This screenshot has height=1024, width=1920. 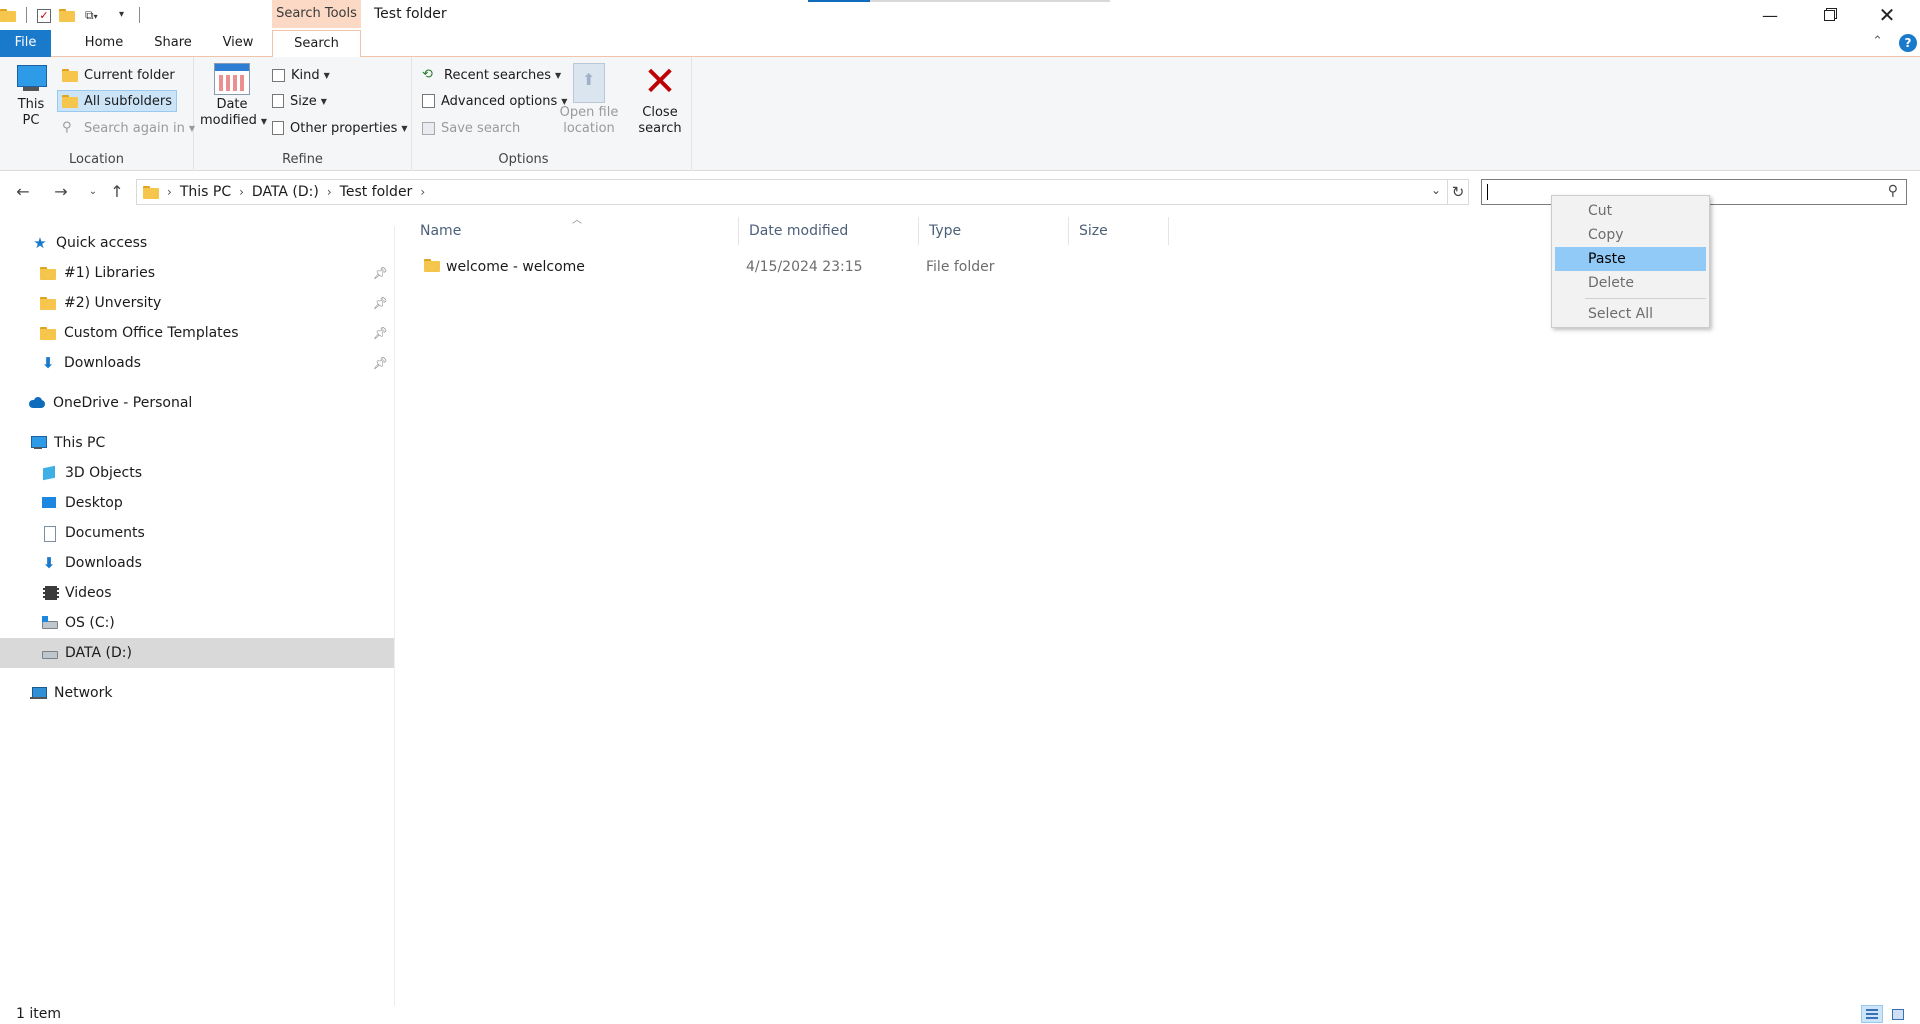 I want to click on nav-3d-objects: 3D Objects, so click(x=197, y=473).